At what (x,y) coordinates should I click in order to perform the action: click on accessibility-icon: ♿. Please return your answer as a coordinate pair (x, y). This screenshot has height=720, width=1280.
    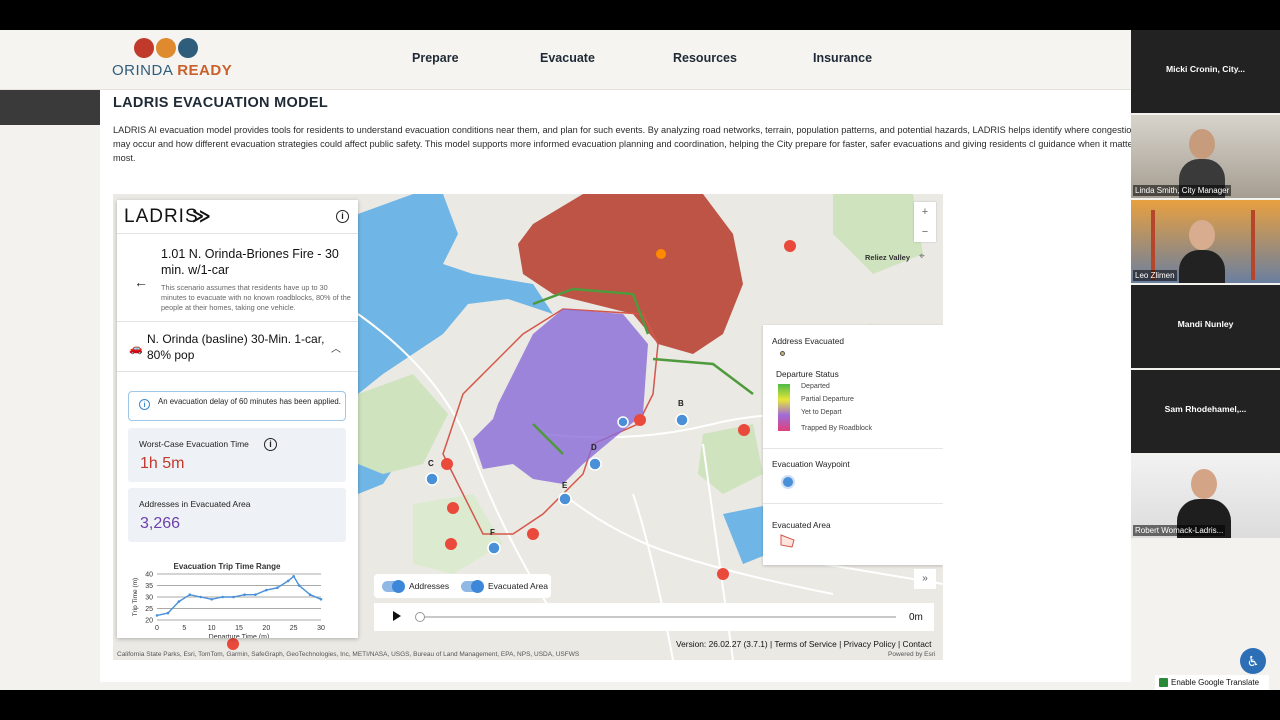
    Looking at the image, I should click on (1253, 661).